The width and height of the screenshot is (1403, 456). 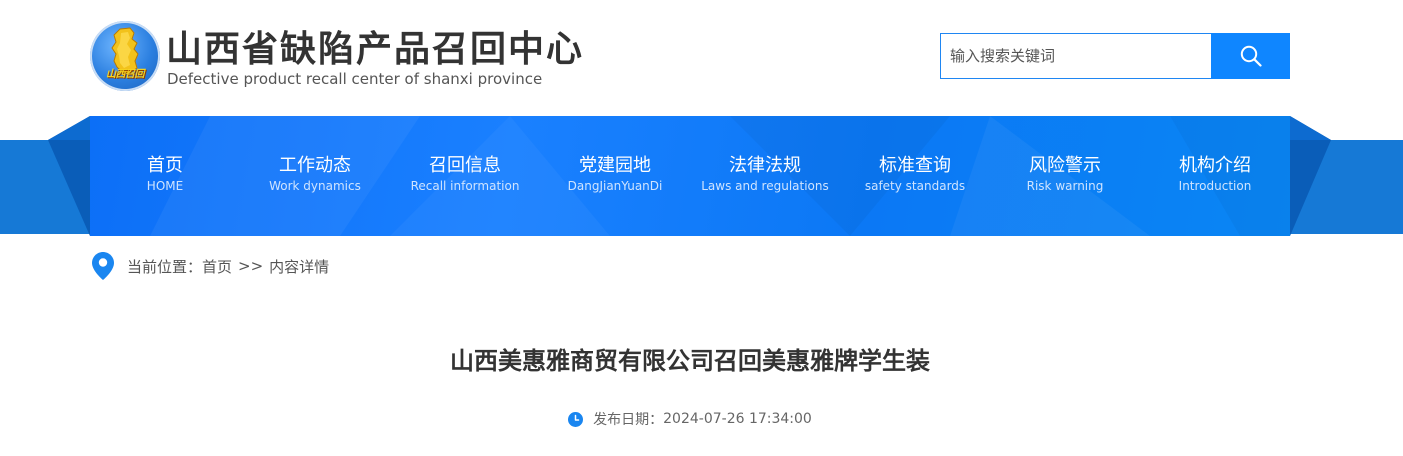 I want to click on nav-item-work-dynamics: 工作动态 Work dynamics, so click(x=315, y=176).